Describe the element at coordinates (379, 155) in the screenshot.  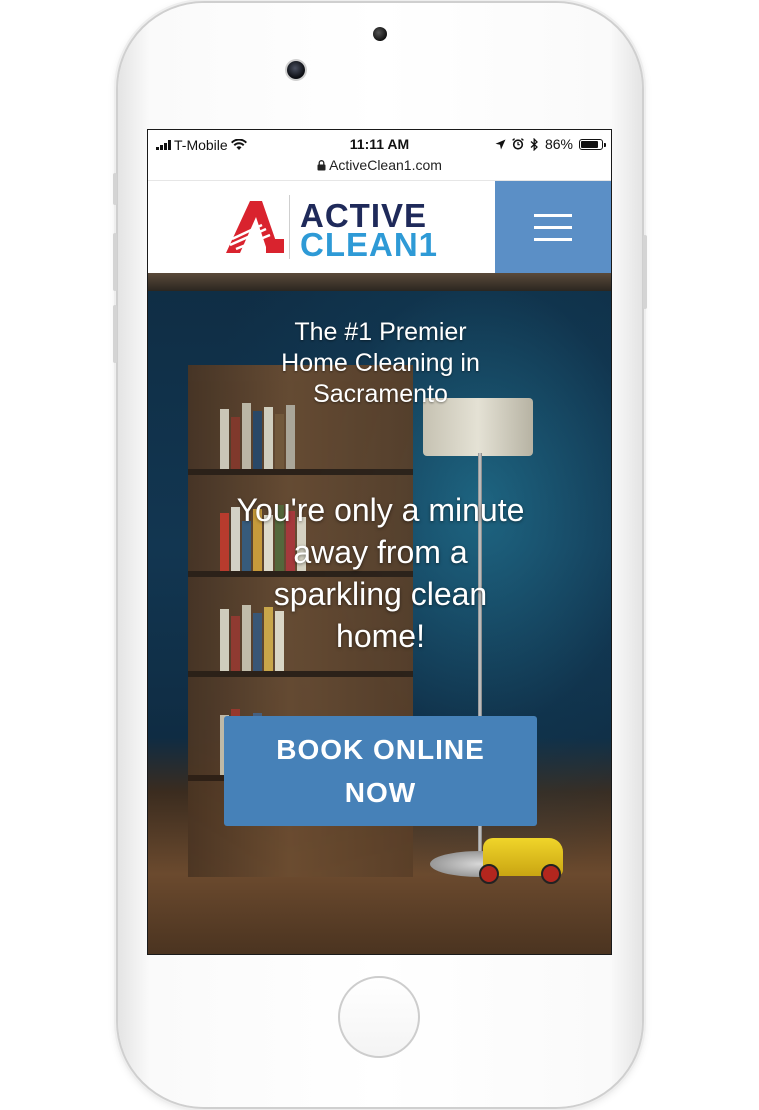
I see `status-bar: T-Mobile 11:11 AM 86% ActiveClean1.com` at that location.